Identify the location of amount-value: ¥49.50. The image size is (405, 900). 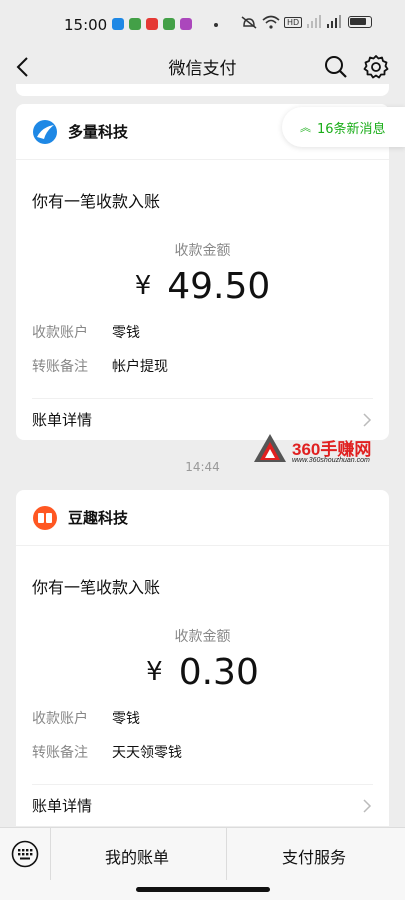
(202, 286).